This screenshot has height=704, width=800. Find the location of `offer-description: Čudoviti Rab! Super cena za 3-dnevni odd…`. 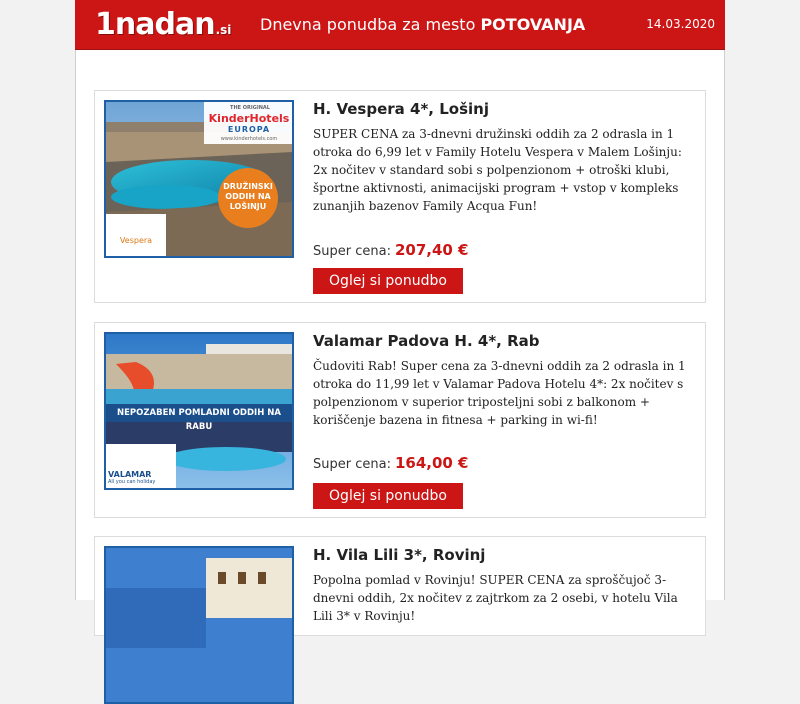

offer-description: Čudoviti Rab! Super cena za 3-dnevni odd… is located at coordinates (499, 393).